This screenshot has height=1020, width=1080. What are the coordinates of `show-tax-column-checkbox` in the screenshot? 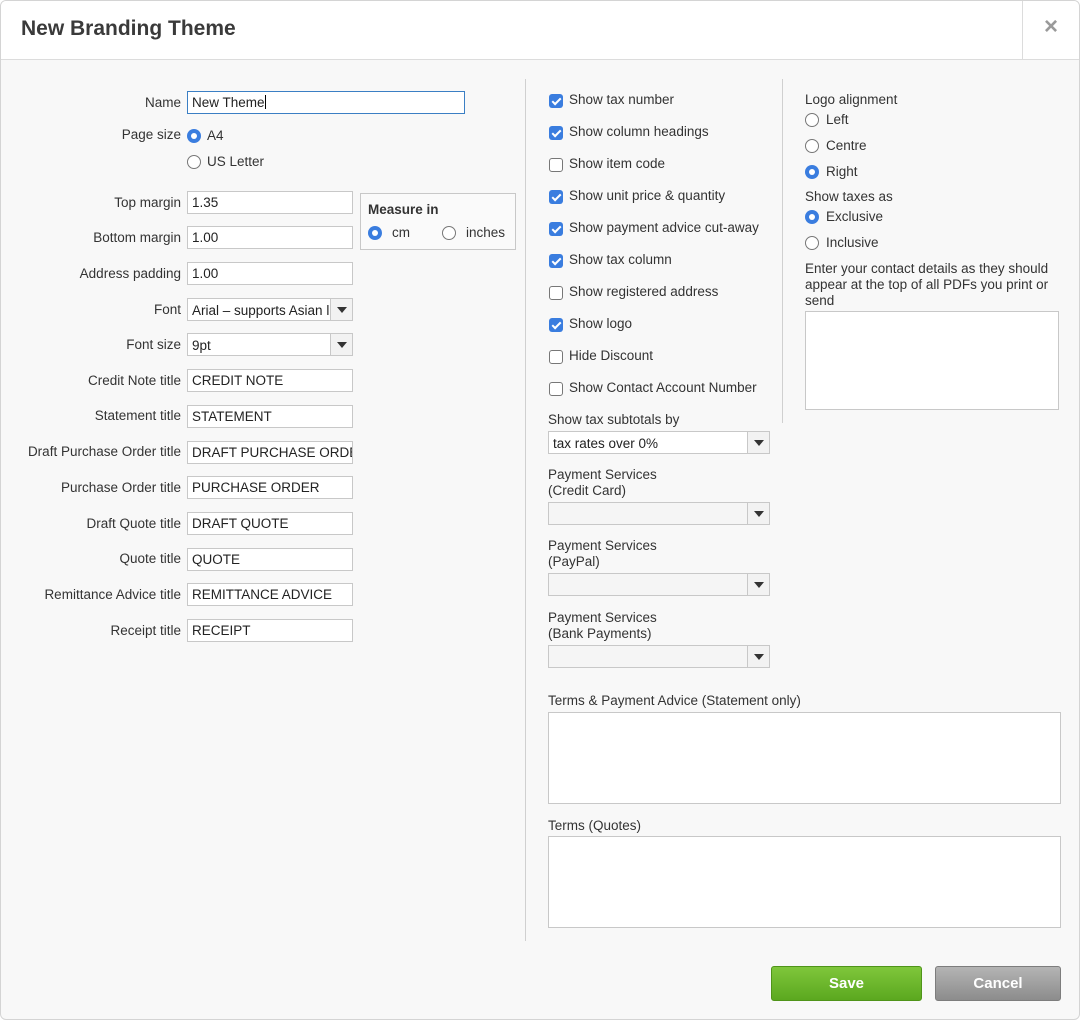 It's located at (556, 261).